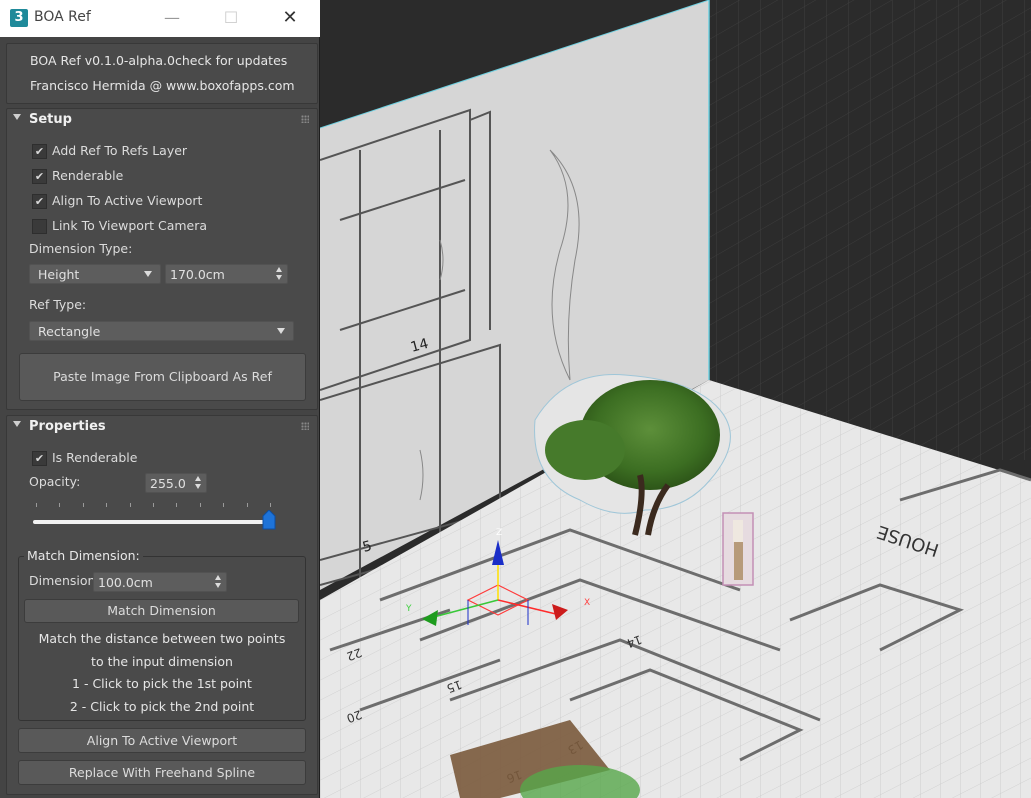 The height and width of the screenshot is (798, 1031). Describe the element at coordinates (50, 119) in the screenshot. I see `setup-title: Setup` at that location.